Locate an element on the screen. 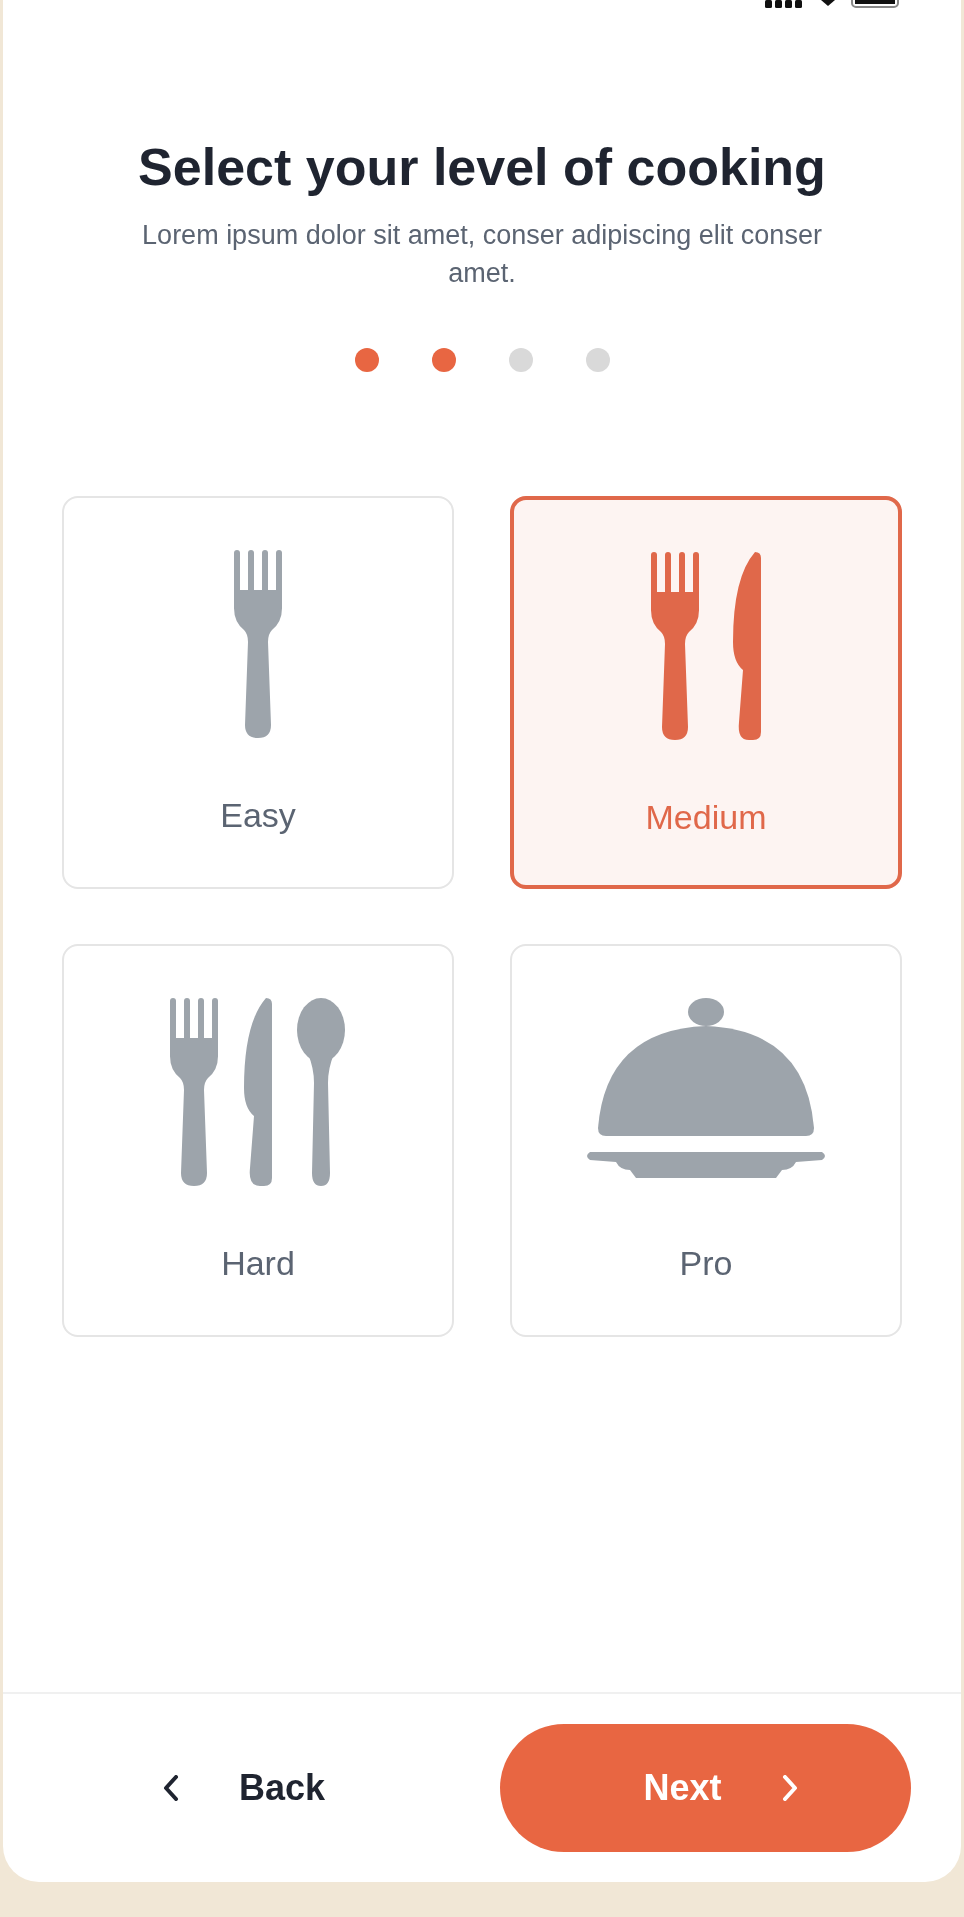  battery-icon is located at coordinates (875, 4).